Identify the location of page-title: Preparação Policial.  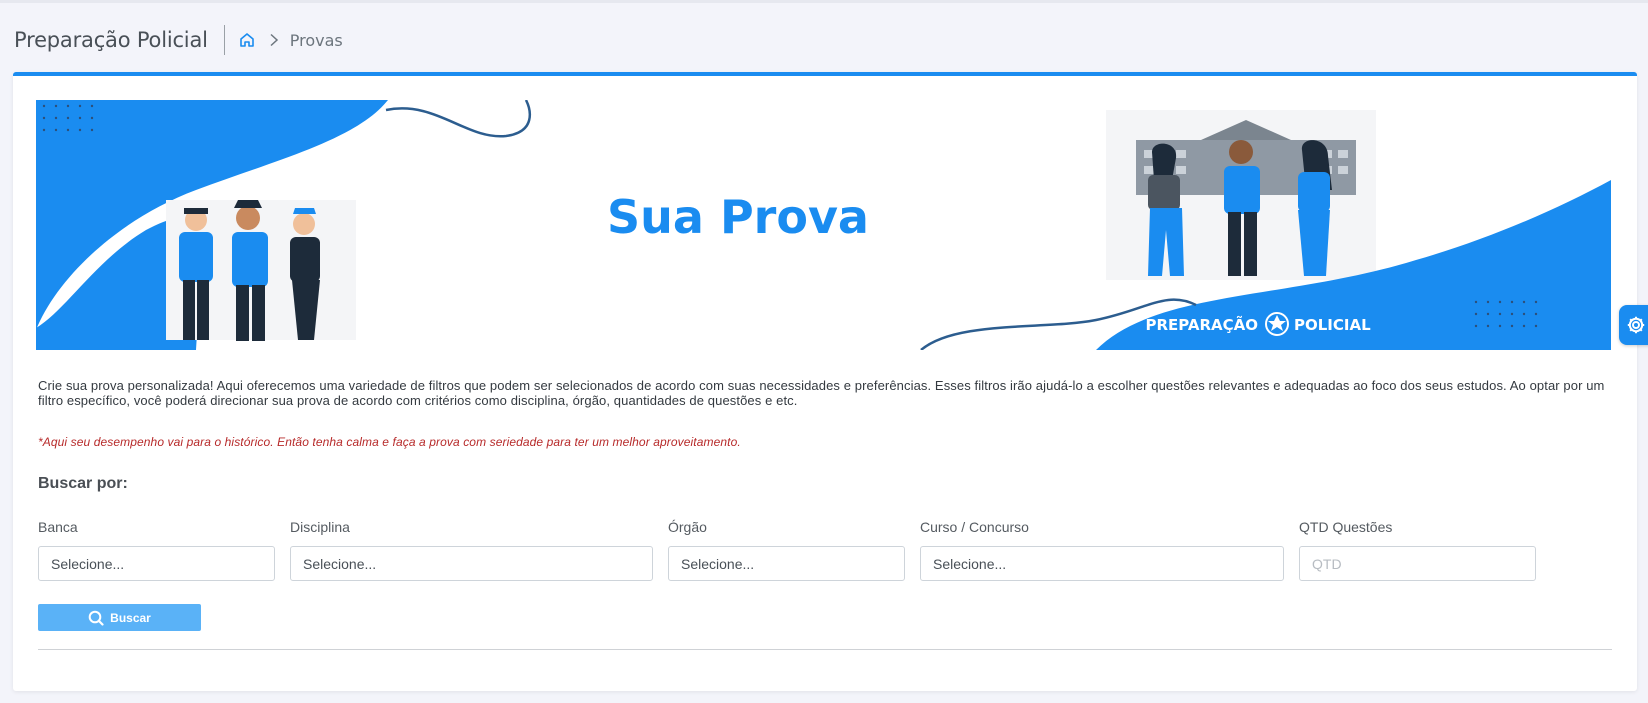
(111, 40).